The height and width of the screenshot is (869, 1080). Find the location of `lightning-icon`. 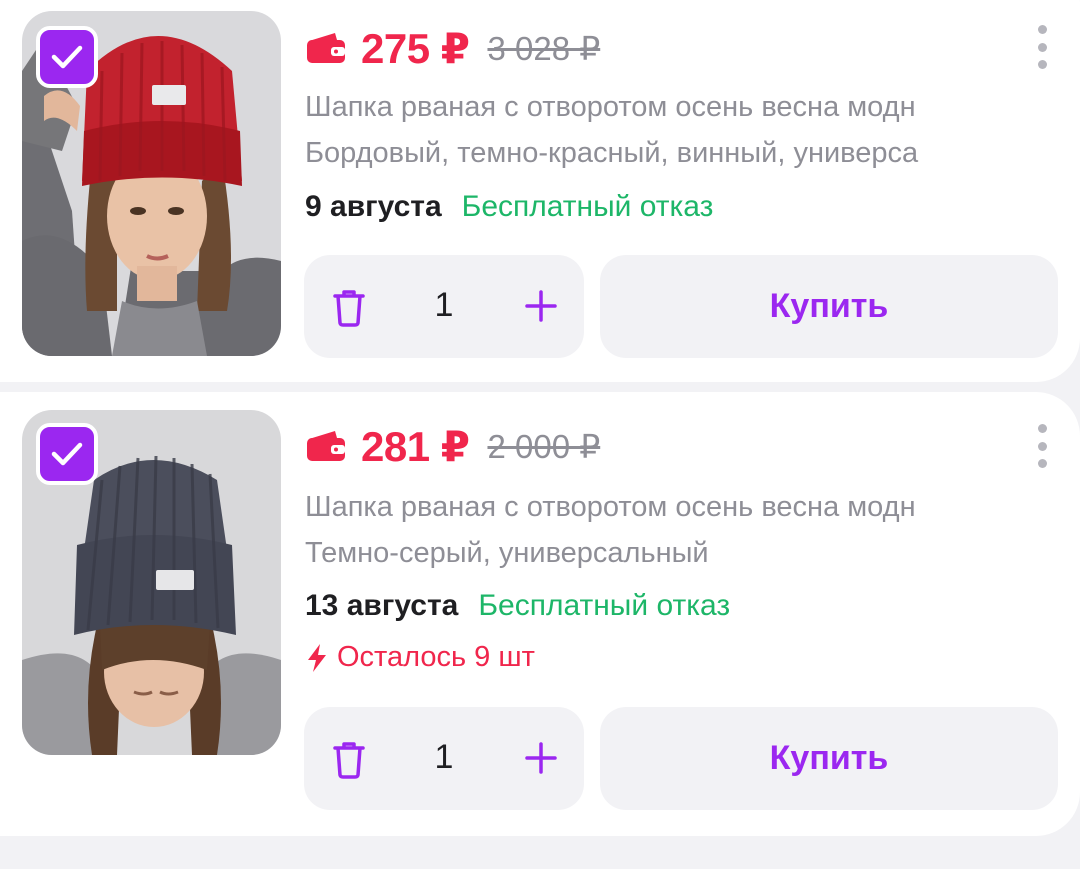

lightning-icon is located at coordinates (317, 657).